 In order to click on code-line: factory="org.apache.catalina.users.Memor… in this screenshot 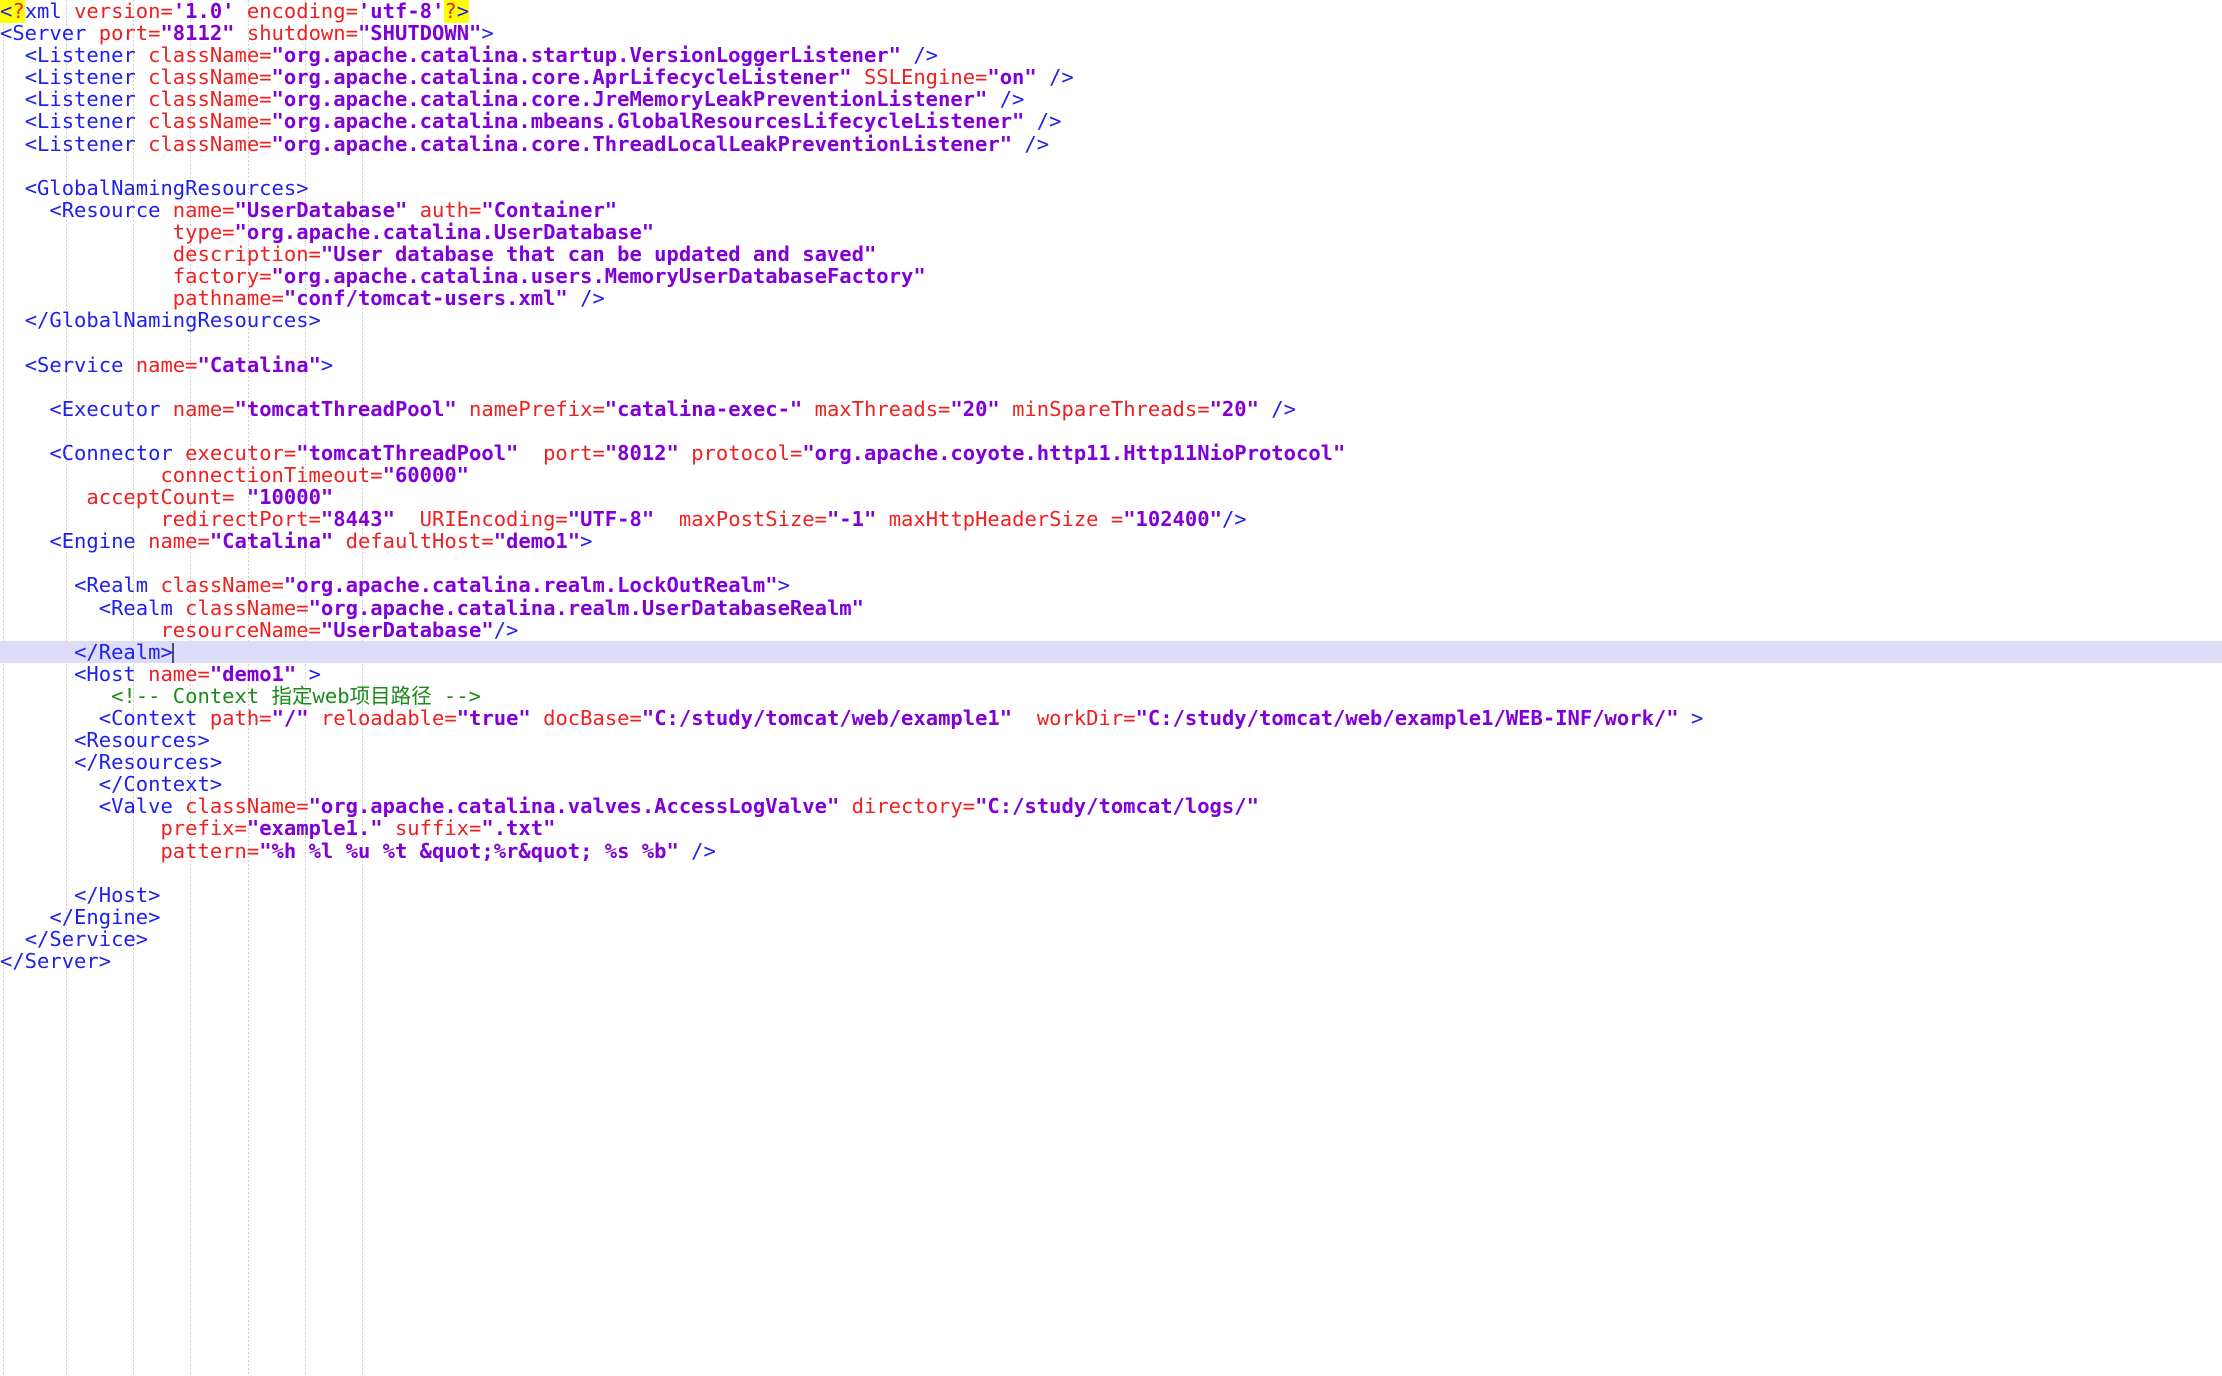, I will do `click(1111, 276)`.